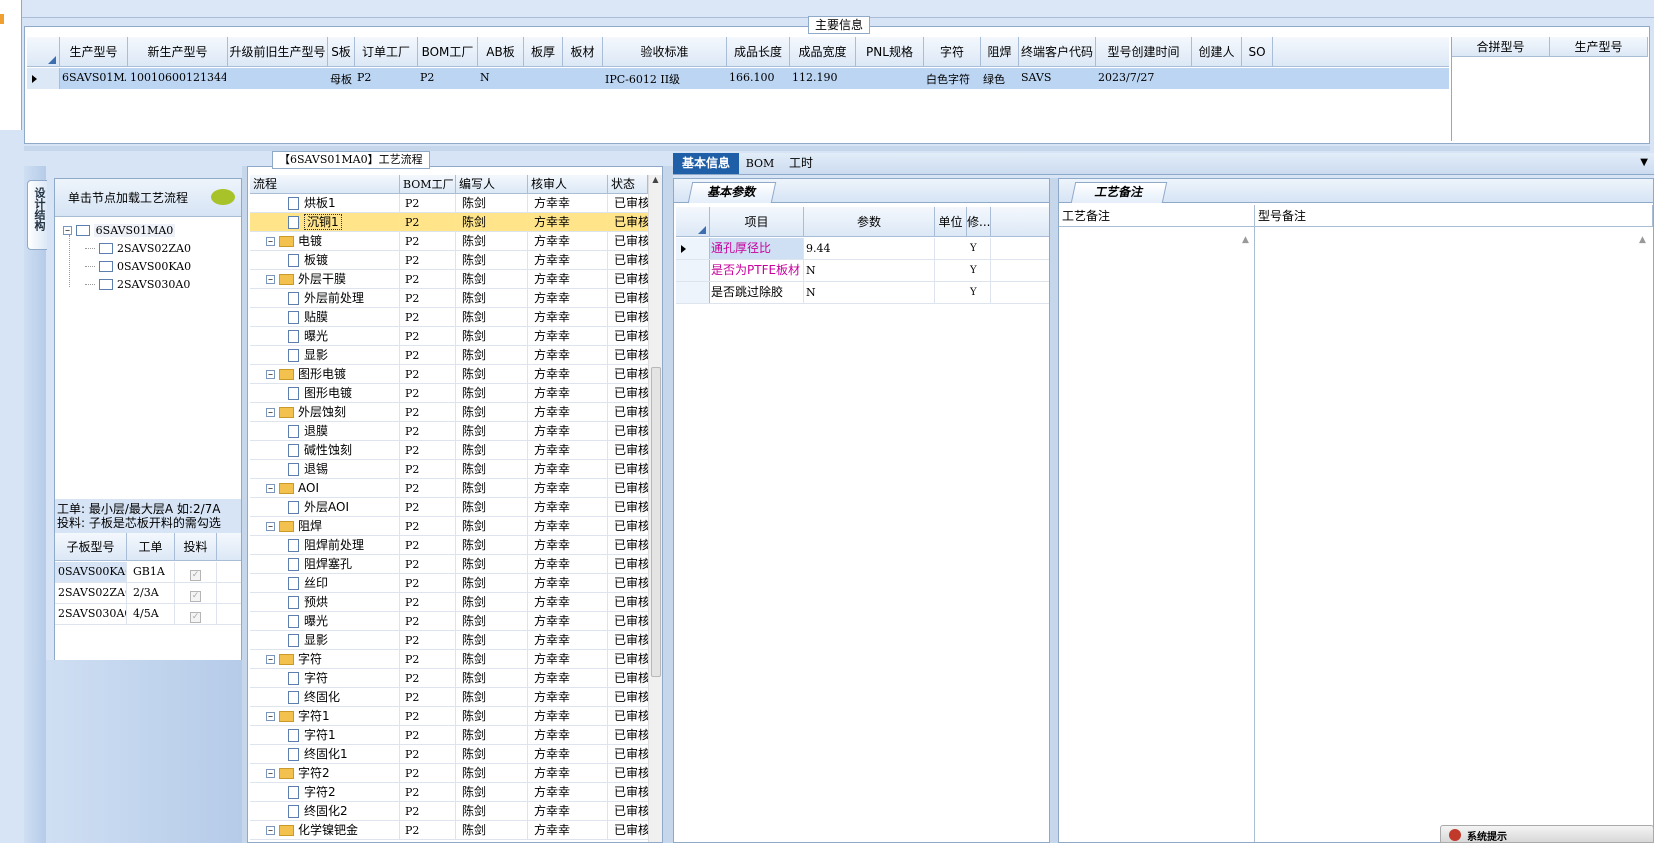  Describe the element at coordinates (449, 545) in the screenshot. I see `process-row: 阻焊前处理 P2 陈剑 方幸幸 已审核` at that location.